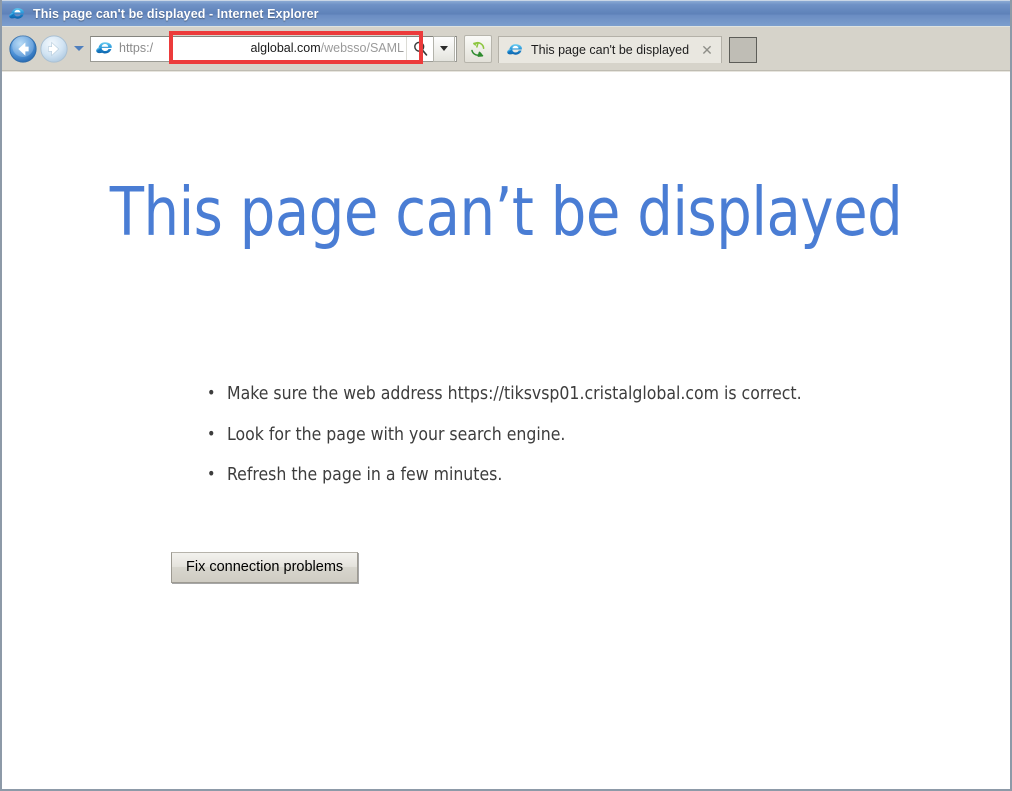  I want to click on fix-connection-problems-button: Fix connection problems, so click(265, 567).